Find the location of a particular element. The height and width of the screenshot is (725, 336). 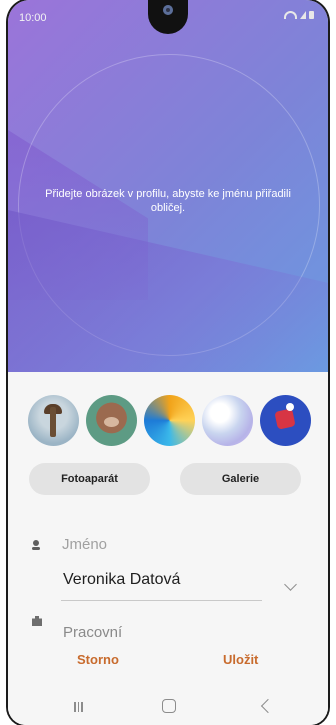

name-field: Veronika Datová is located at coordinates (121, 580).